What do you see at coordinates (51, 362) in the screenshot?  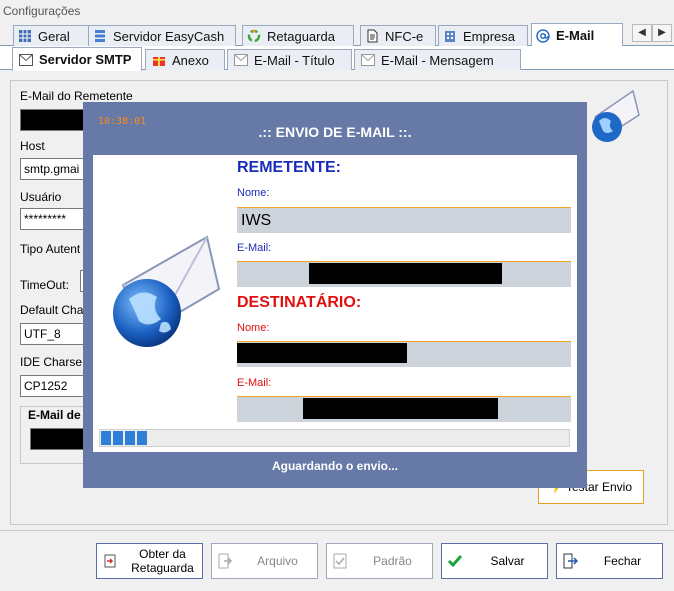 I see `ide-charset-label: IDE Charse` at bounding box center [51, 362].